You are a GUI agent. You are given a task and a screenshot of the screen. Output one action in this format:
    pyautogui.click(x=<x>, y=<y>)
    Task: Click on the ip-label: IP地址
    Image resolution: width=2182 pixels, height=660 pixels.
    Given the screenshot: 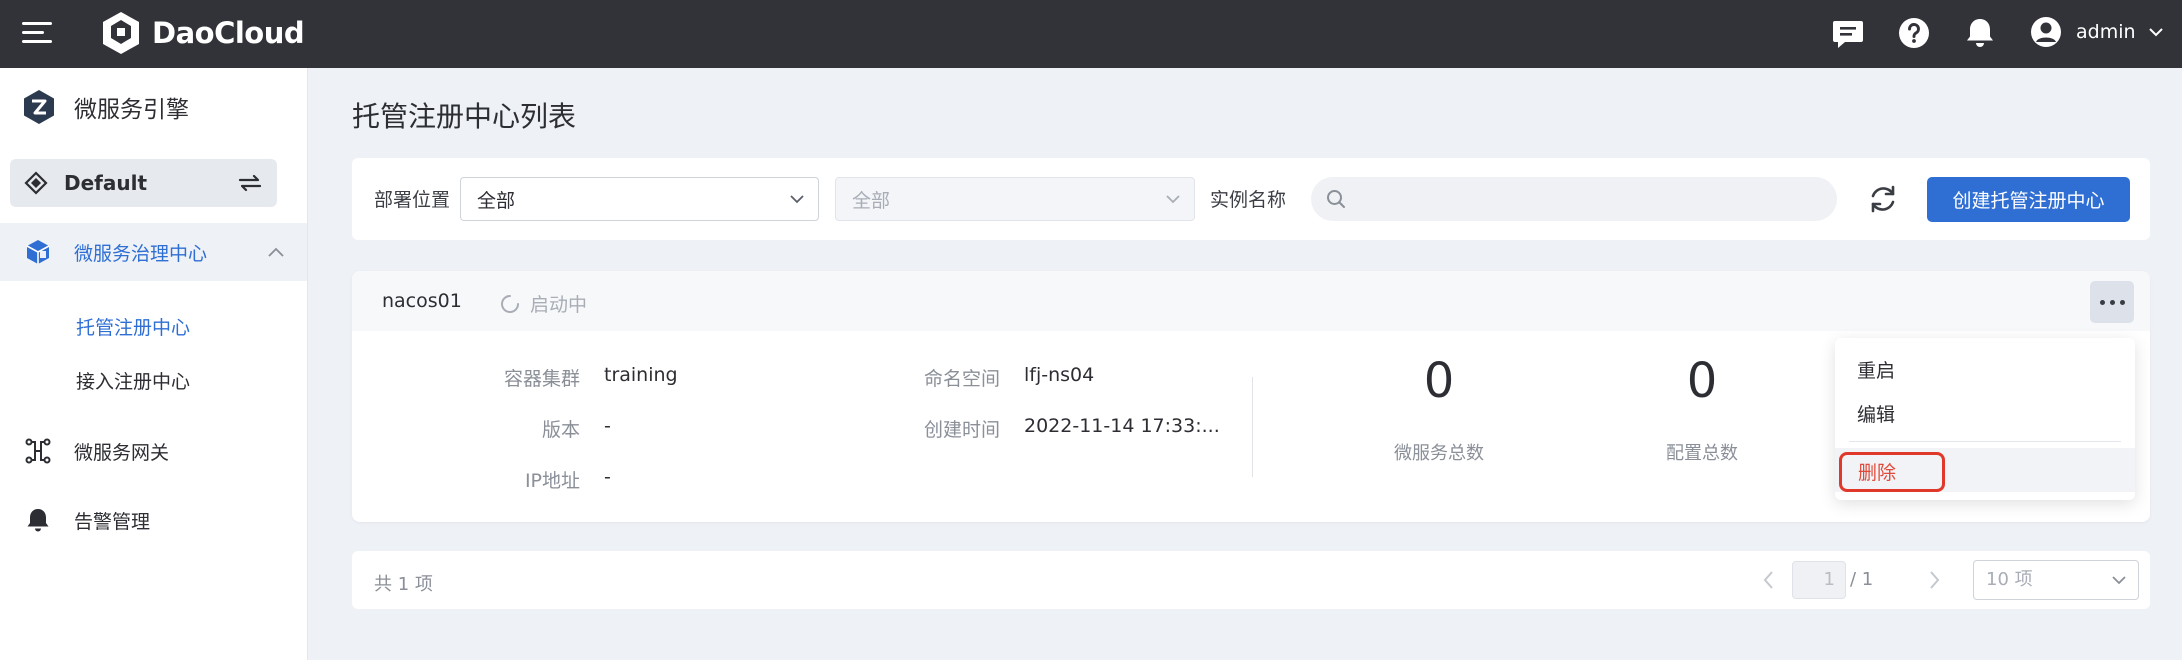 What is the action you would take?
    pyautogui.click(x=552, y=481)
    